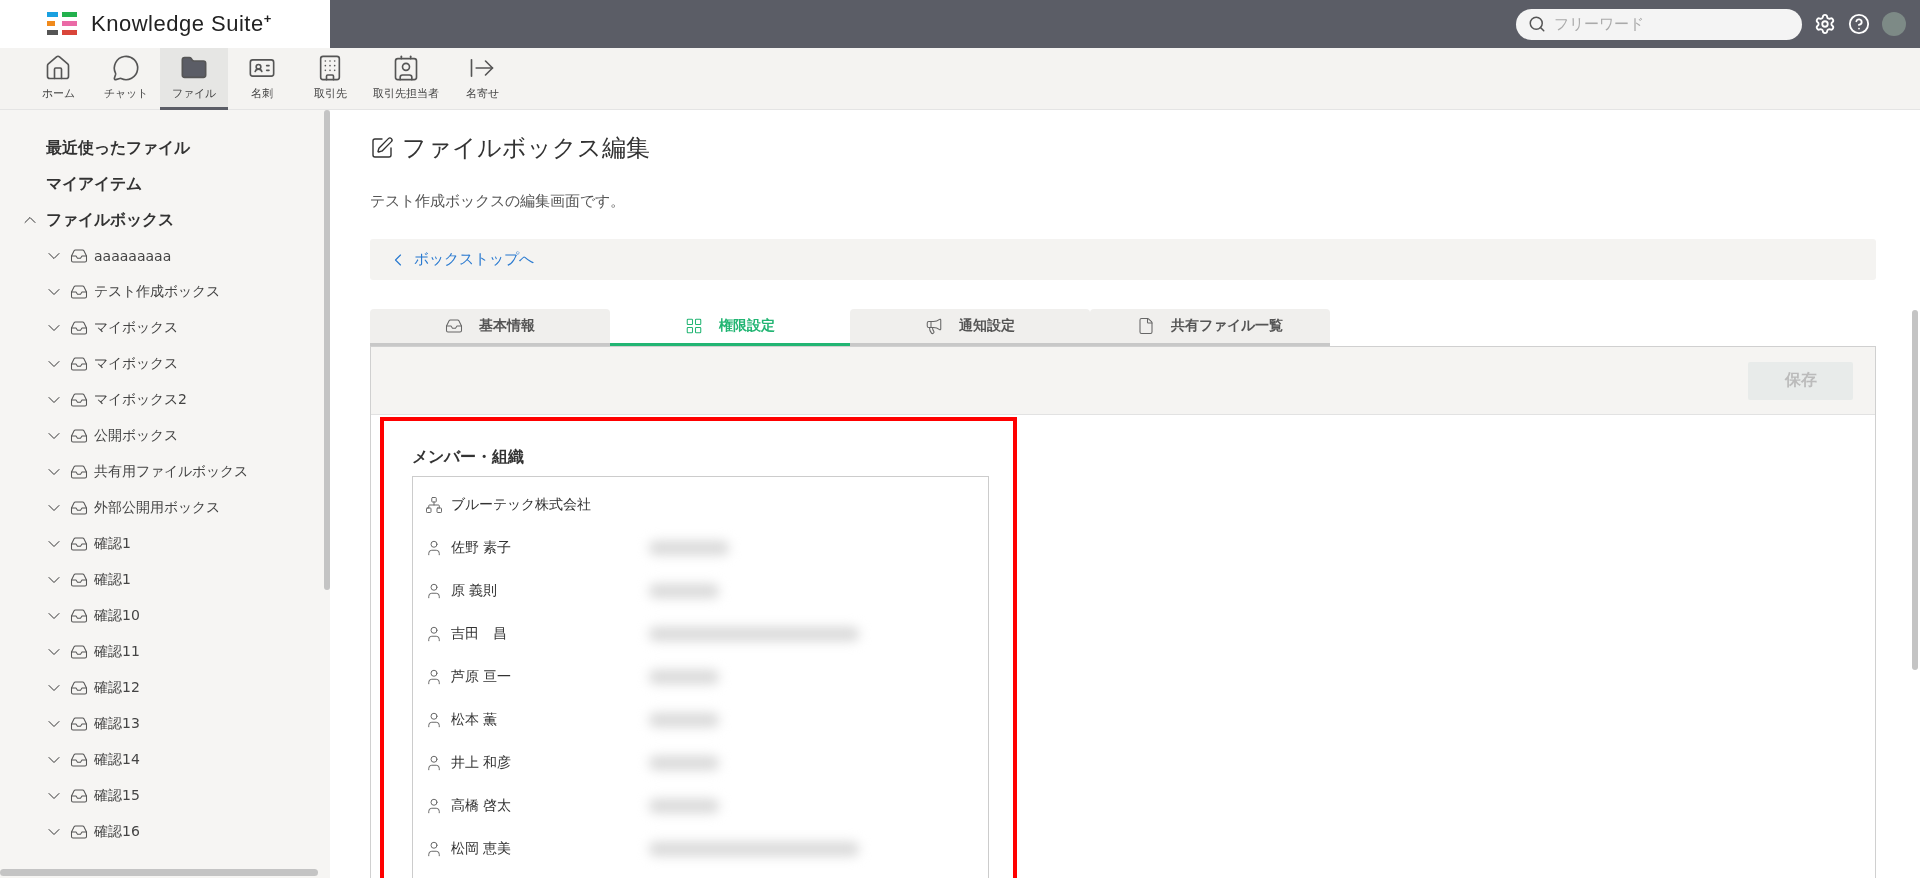 The width and height of the screenshot is (1920, 878). What do you see at coordinates (136, 436) in the screenshot?
I see `sidebar-item: 公開ボックス` at bounding box center [136, 436].